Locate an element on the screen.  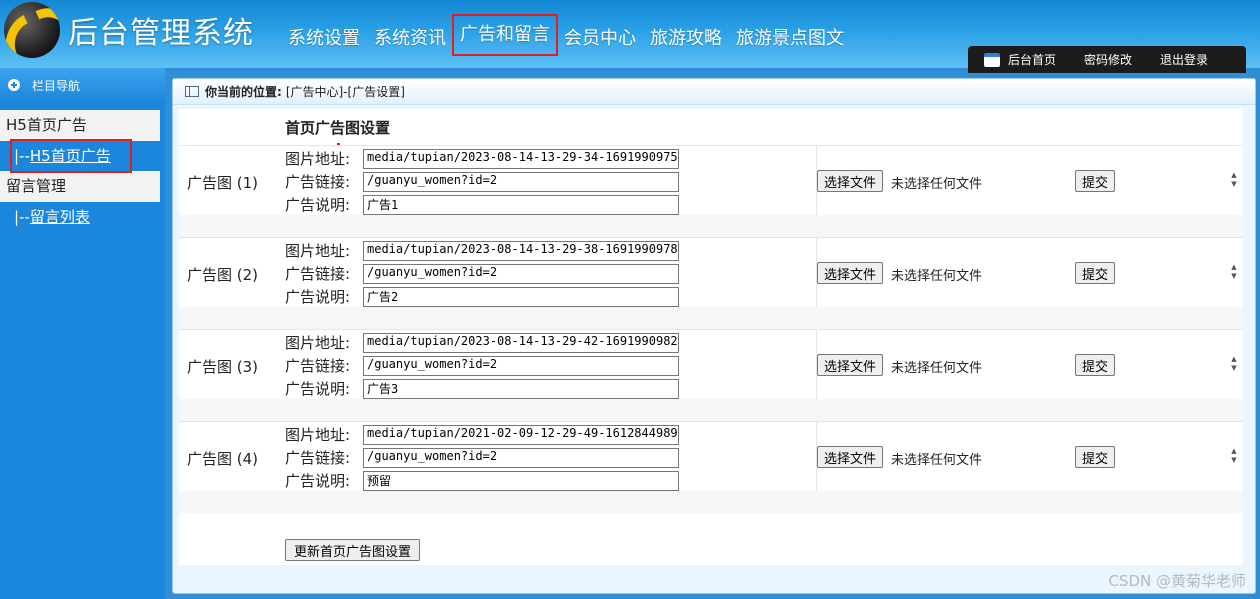
breadcrumb-label: 你当前的位置: is located at coordinates (243, 92).